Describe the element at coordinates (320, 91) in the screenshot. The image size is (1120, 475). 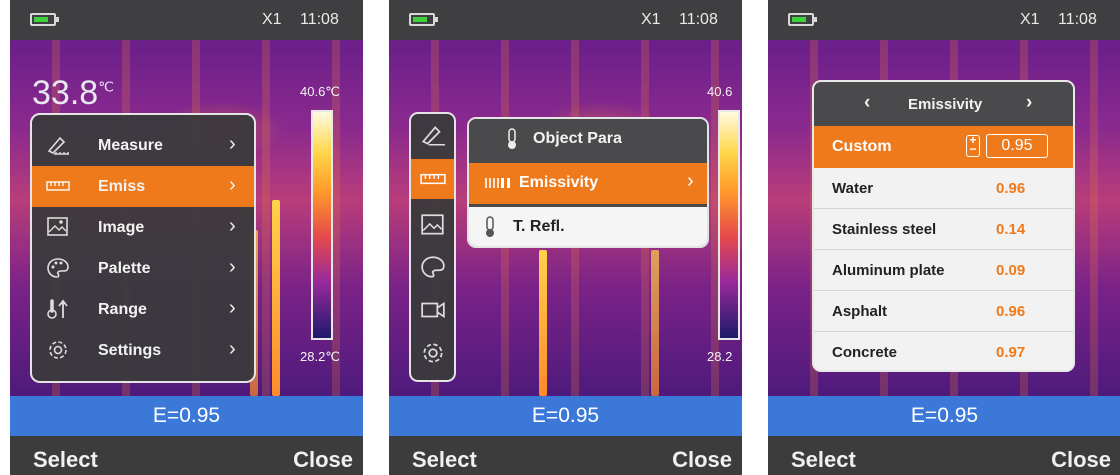
I see `scale-max-temp: 40.6℃` at that location.